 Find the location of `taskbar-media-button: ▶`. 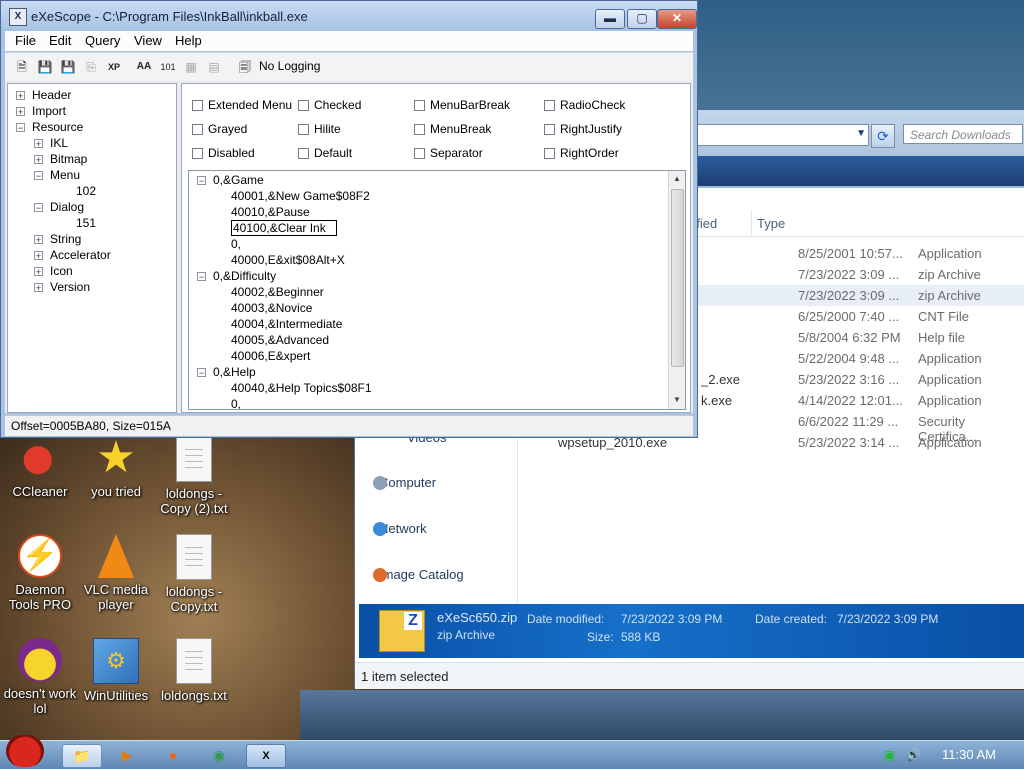

taskbar-media-button: ▶ is located at coordinates (127, 755).